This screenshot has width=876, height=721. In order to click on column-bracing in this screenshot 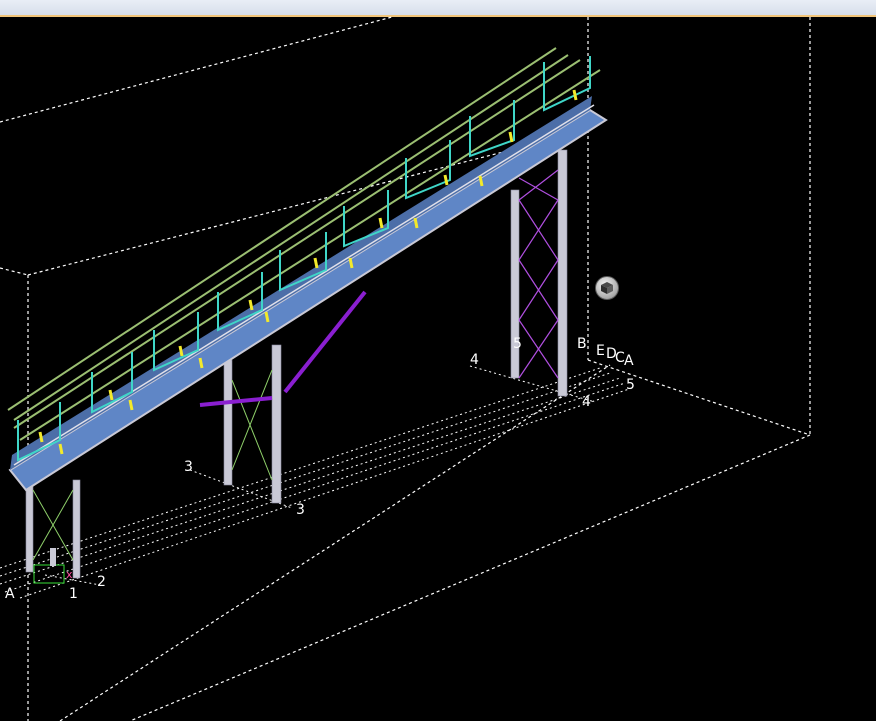, I will do `click(538, 274)`.